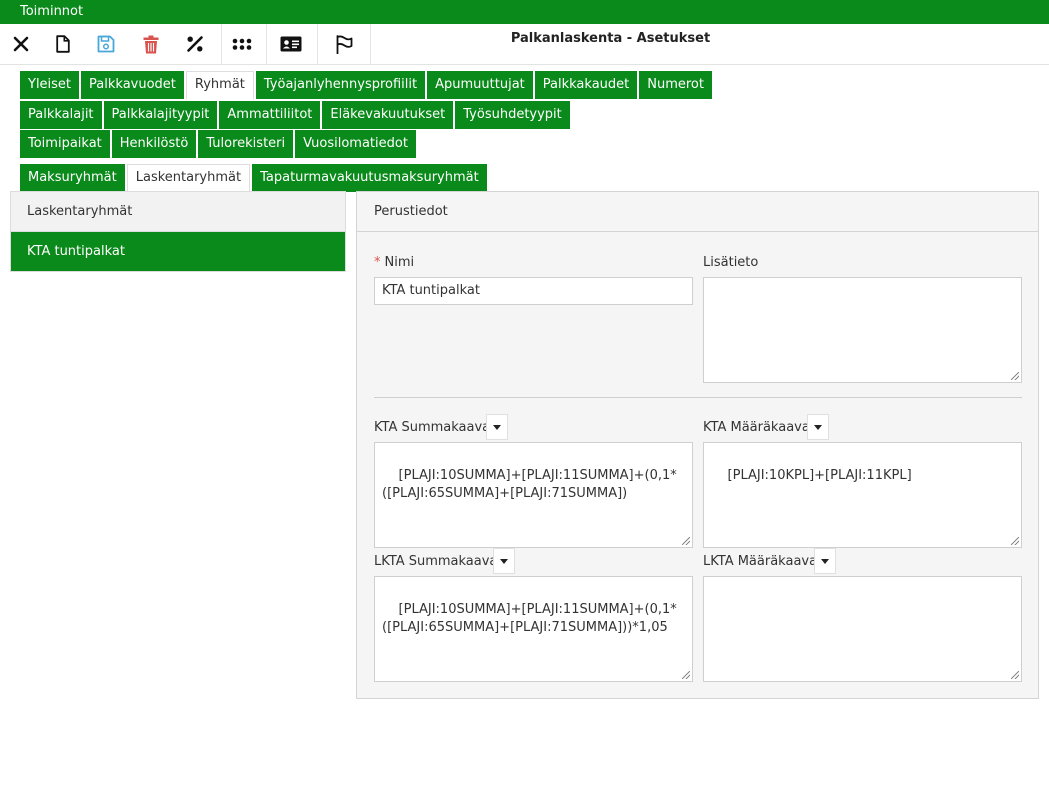 The image size is (1049, 799). I want to click on new-document-icon, so click(63, 44).